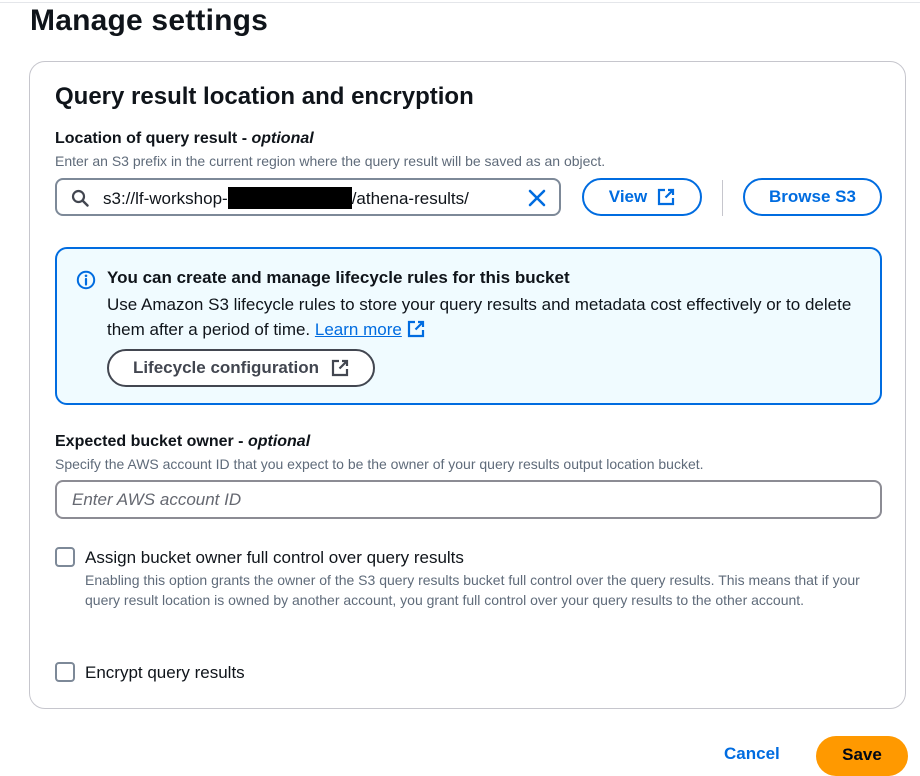 The width and height of the screenshot is (920, 776). What do you see at coordinates (149, 20) in the screenshot?
I see `page-title: Manage settings` at bounding box center [149, 20].